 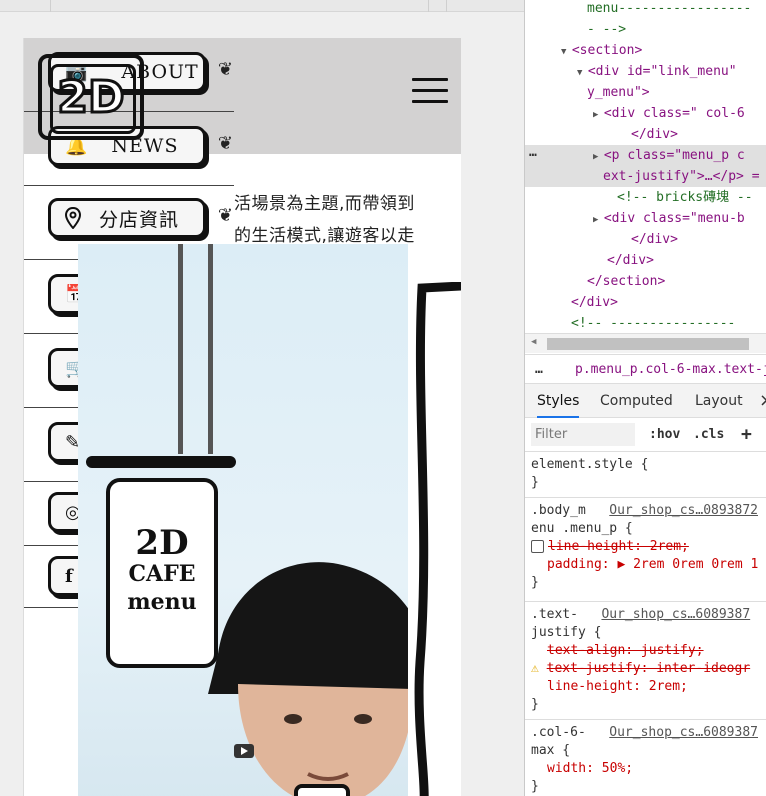 I want to click on brand-logo: 2D, so click(x=91, y=97).